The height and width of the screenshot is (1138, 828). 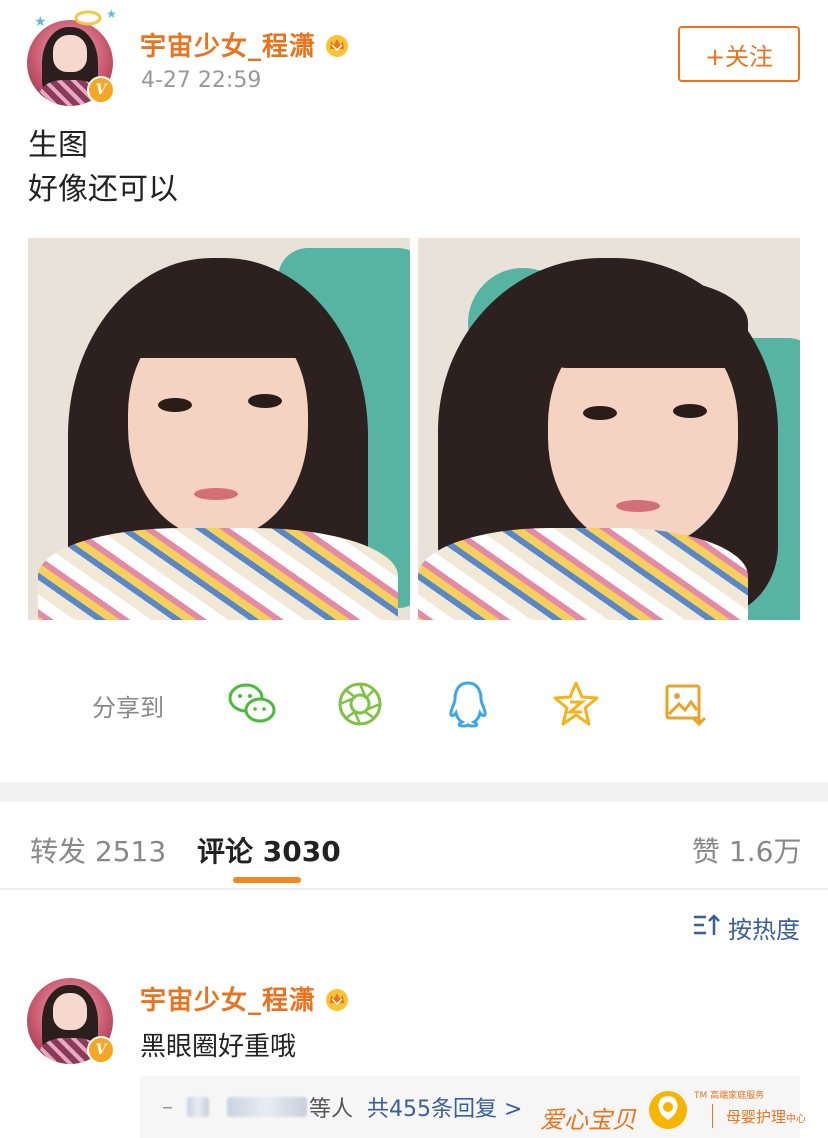 What do you see at coordinates (201, 80) in the screenshot?
I see `post-timestamp: 4-27 22:59` at bounding box center [201, 80].